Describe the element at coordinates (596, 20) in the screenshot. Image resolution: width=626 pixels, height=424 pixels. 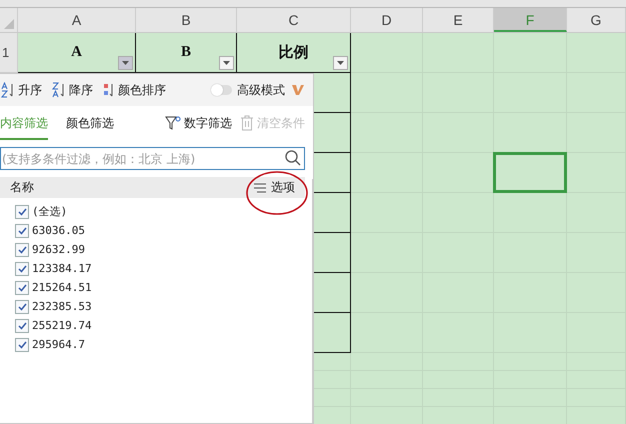
I see `column-header: G` at that location.